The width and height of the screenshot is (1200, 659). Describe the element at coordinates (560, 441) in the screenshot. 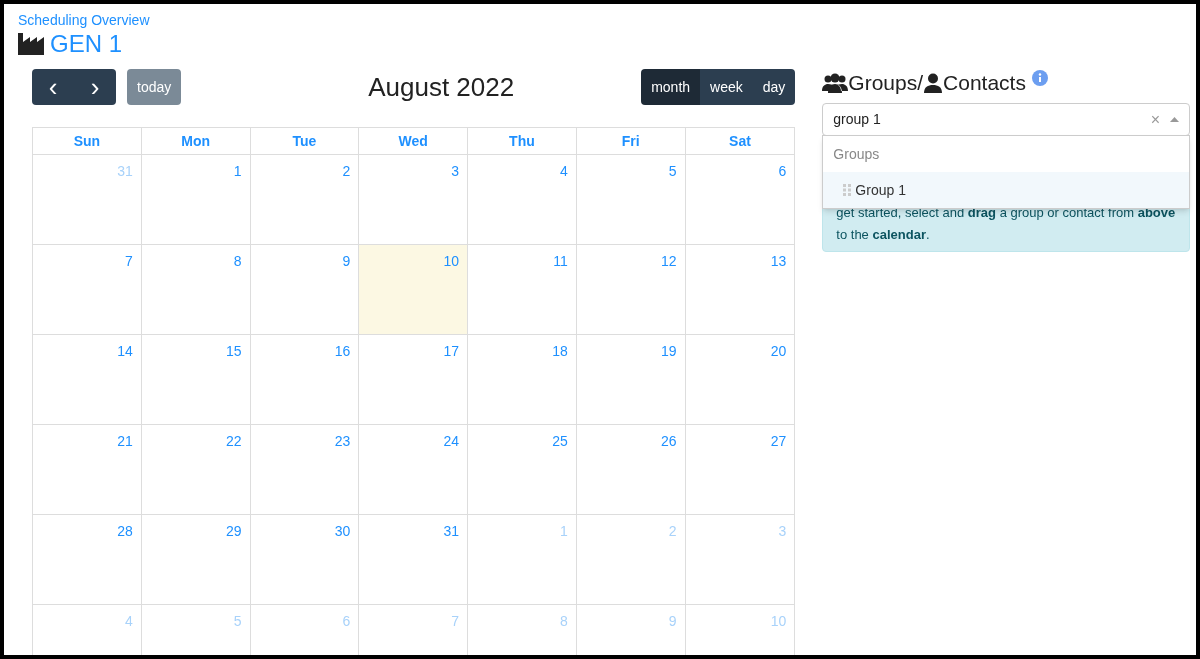

I see `day-number: 25` at that location.